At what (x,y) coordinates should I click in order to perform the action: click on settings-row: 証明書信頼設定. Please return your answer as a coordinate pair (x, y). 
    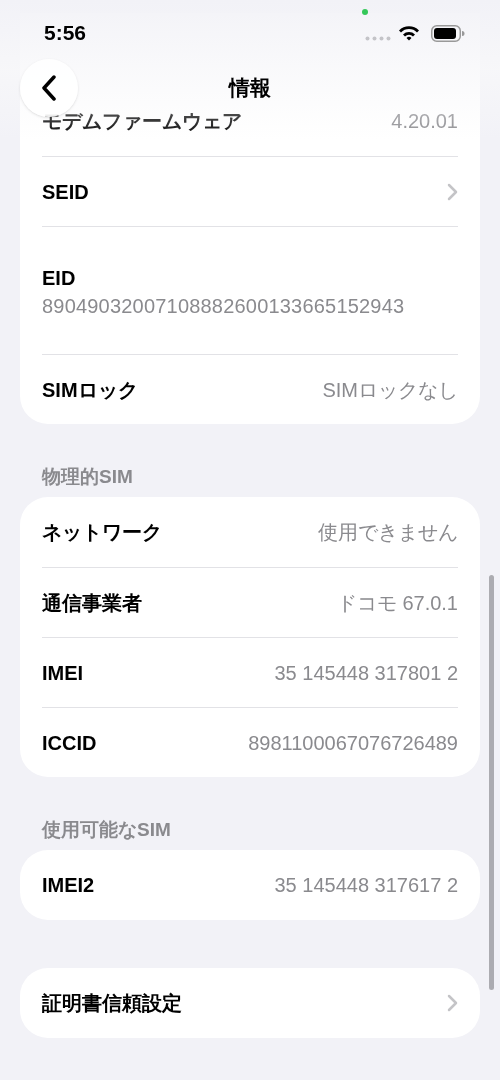
    Looking at the image, I should click on (250, 1003).